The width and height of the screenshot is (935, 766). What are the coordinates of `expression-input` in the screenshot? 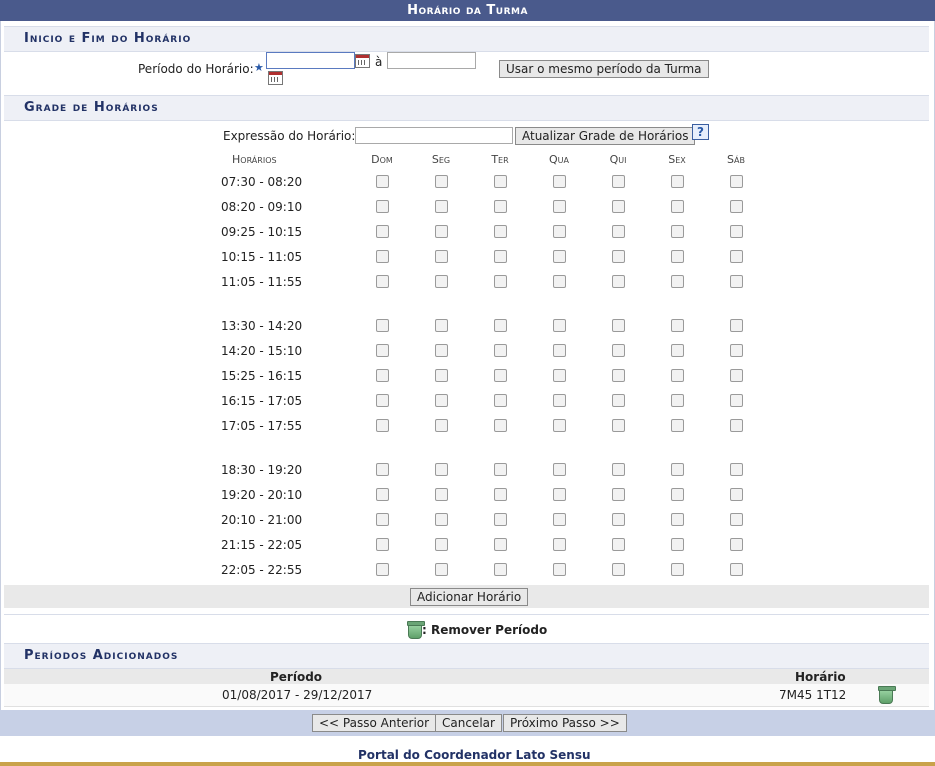 It's located at (434, 135).